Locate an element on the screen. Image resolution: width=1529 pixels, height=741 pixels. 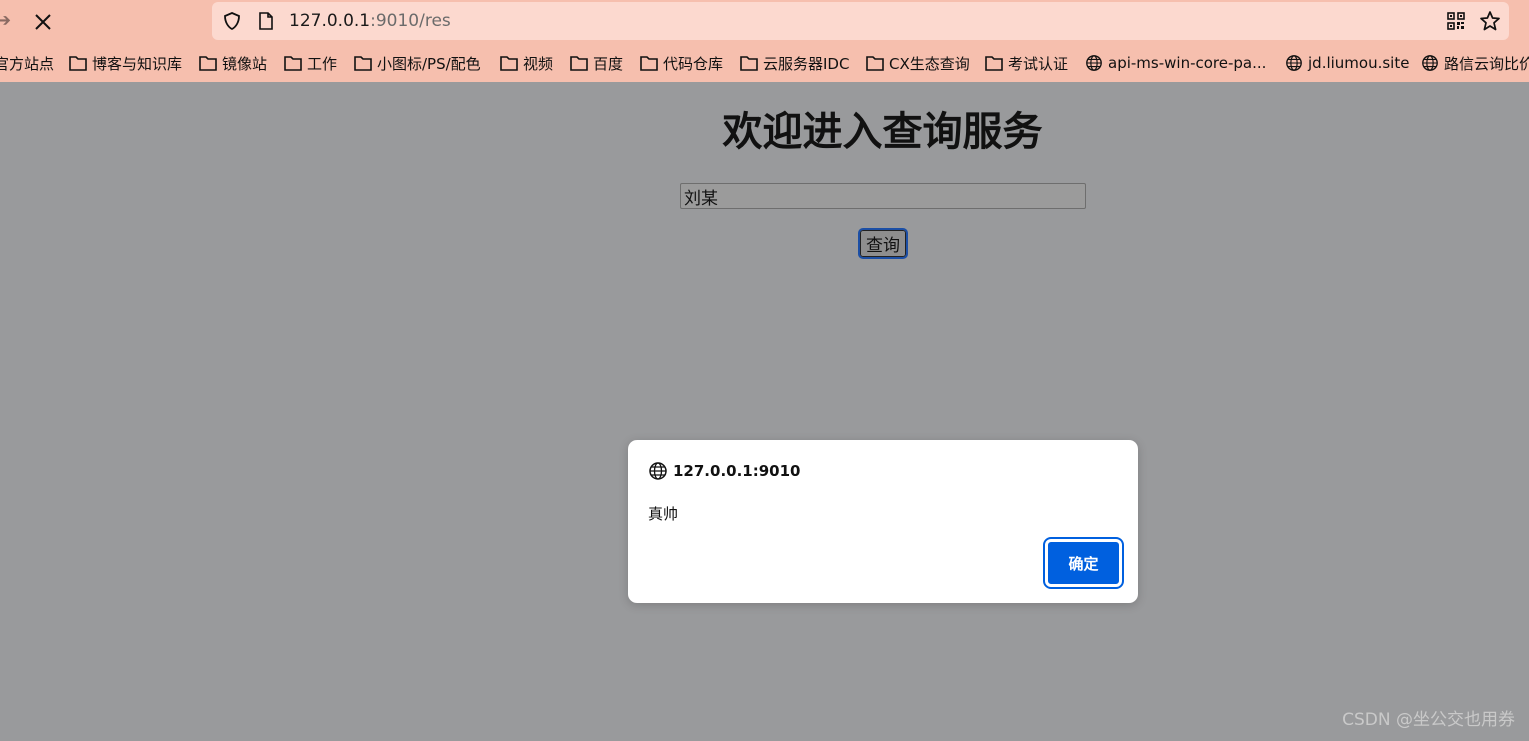
bookmark-folder: 云服务器IDC is located at coordinates (794, 63).